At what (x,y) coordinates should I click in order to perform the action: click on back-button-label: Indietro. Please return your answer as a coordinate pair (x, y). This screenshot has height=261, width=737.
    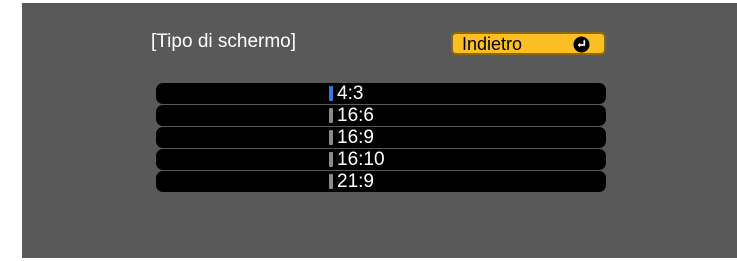
    Looking at the image, I should click on (492, 43).